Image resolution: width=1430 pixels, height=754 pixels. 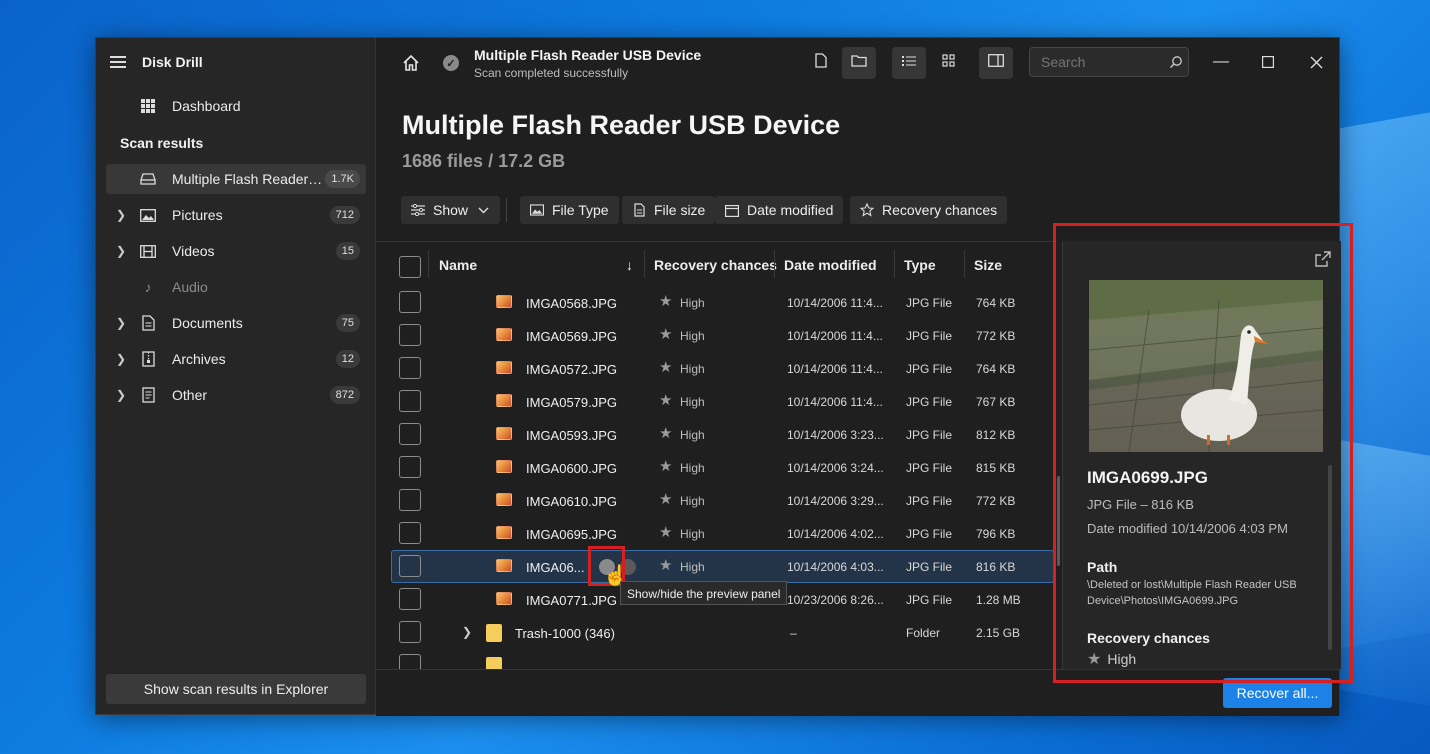 What do you see at coordinates (988, 265) in the screenshot?
I see `column-size: Size` at bounding box center [988, 265].